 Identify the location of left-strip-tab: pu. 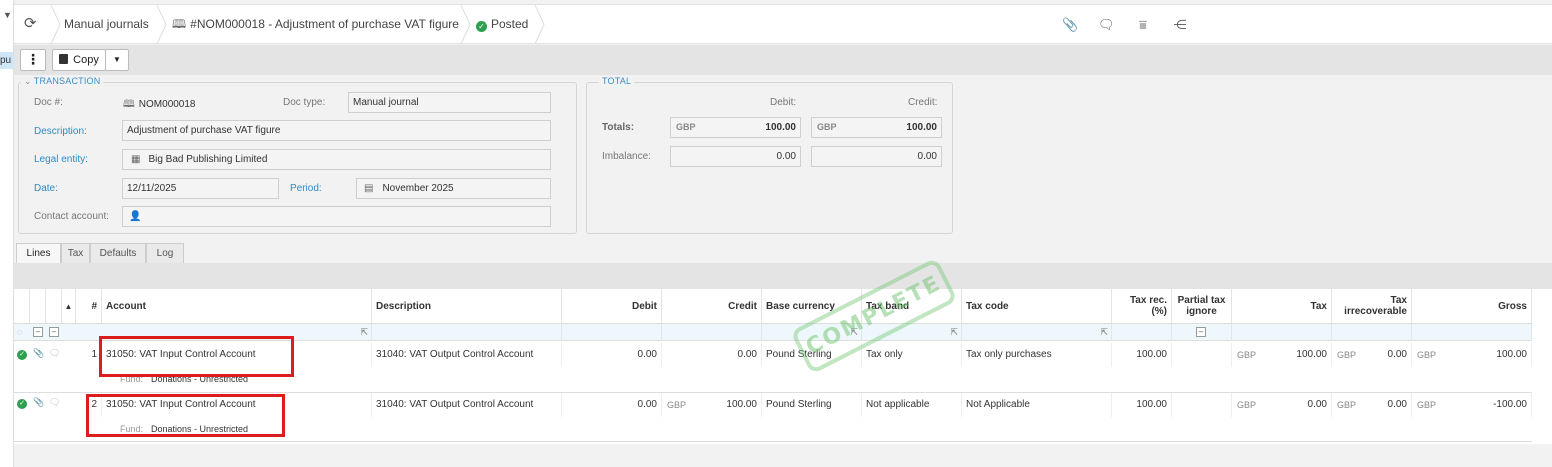
(7, 60).